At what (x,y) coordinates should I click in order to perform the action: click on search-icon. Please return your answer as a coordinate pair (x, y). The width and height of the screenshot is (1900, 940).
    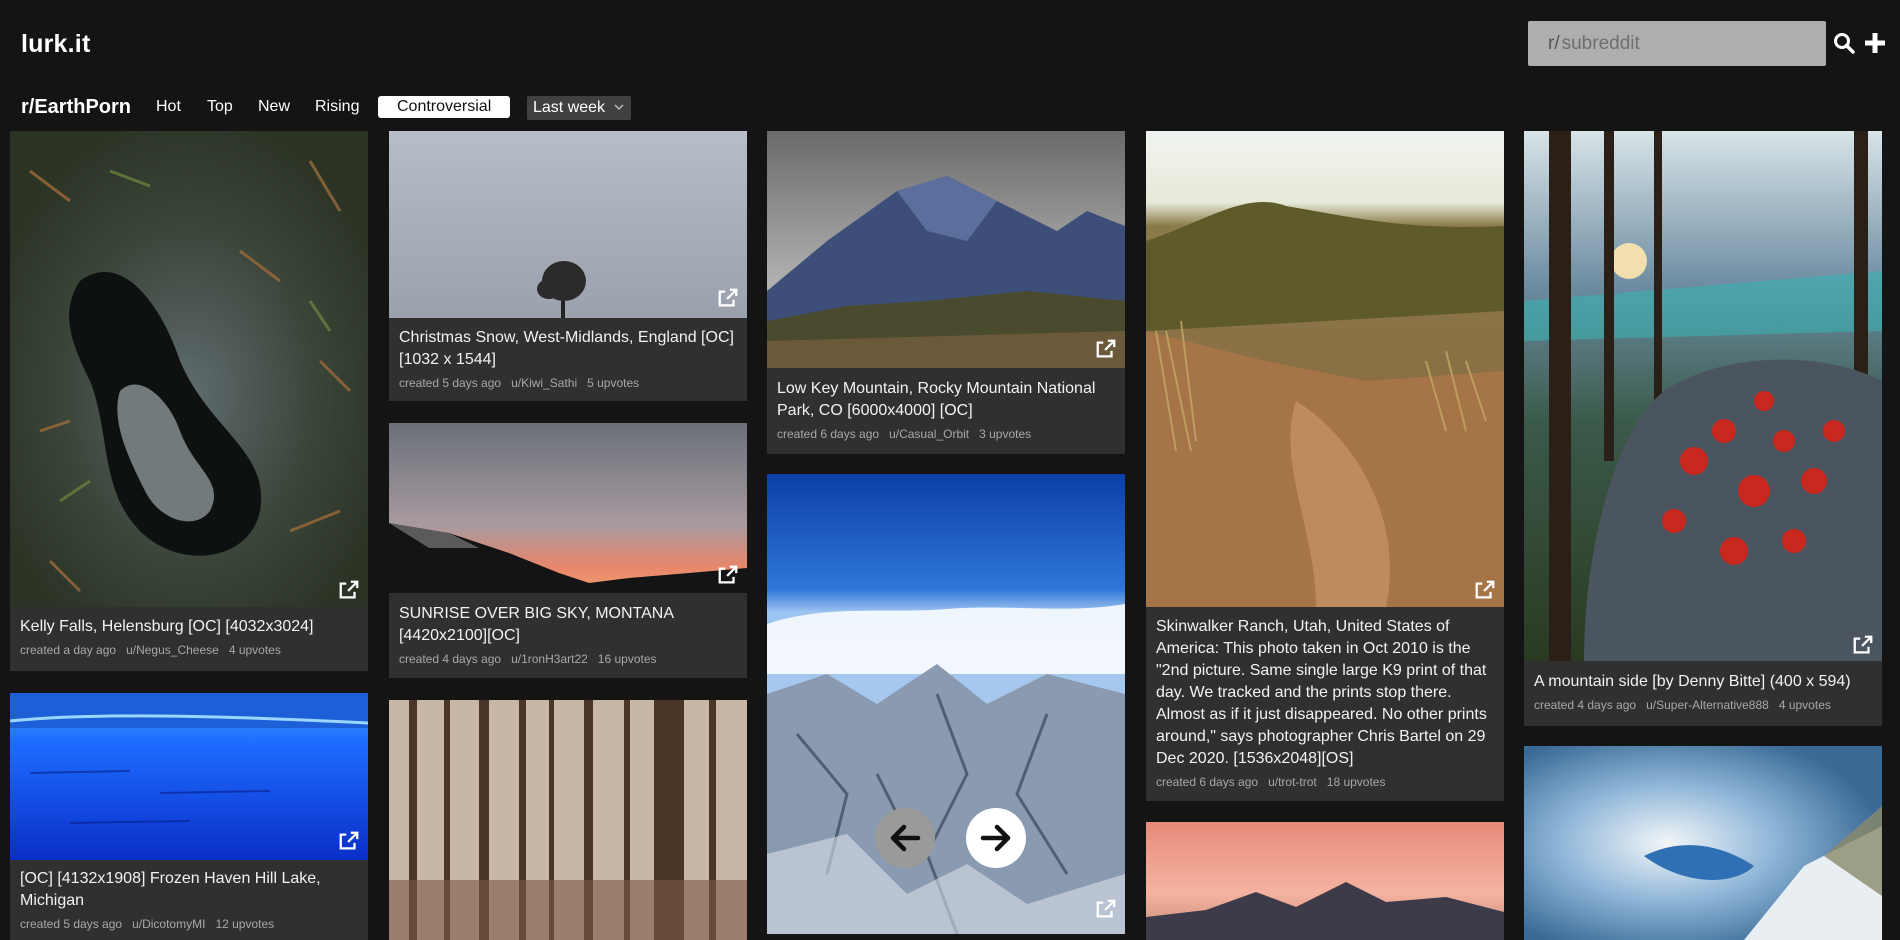
    Looking at the image, I should click on (1844, 43).